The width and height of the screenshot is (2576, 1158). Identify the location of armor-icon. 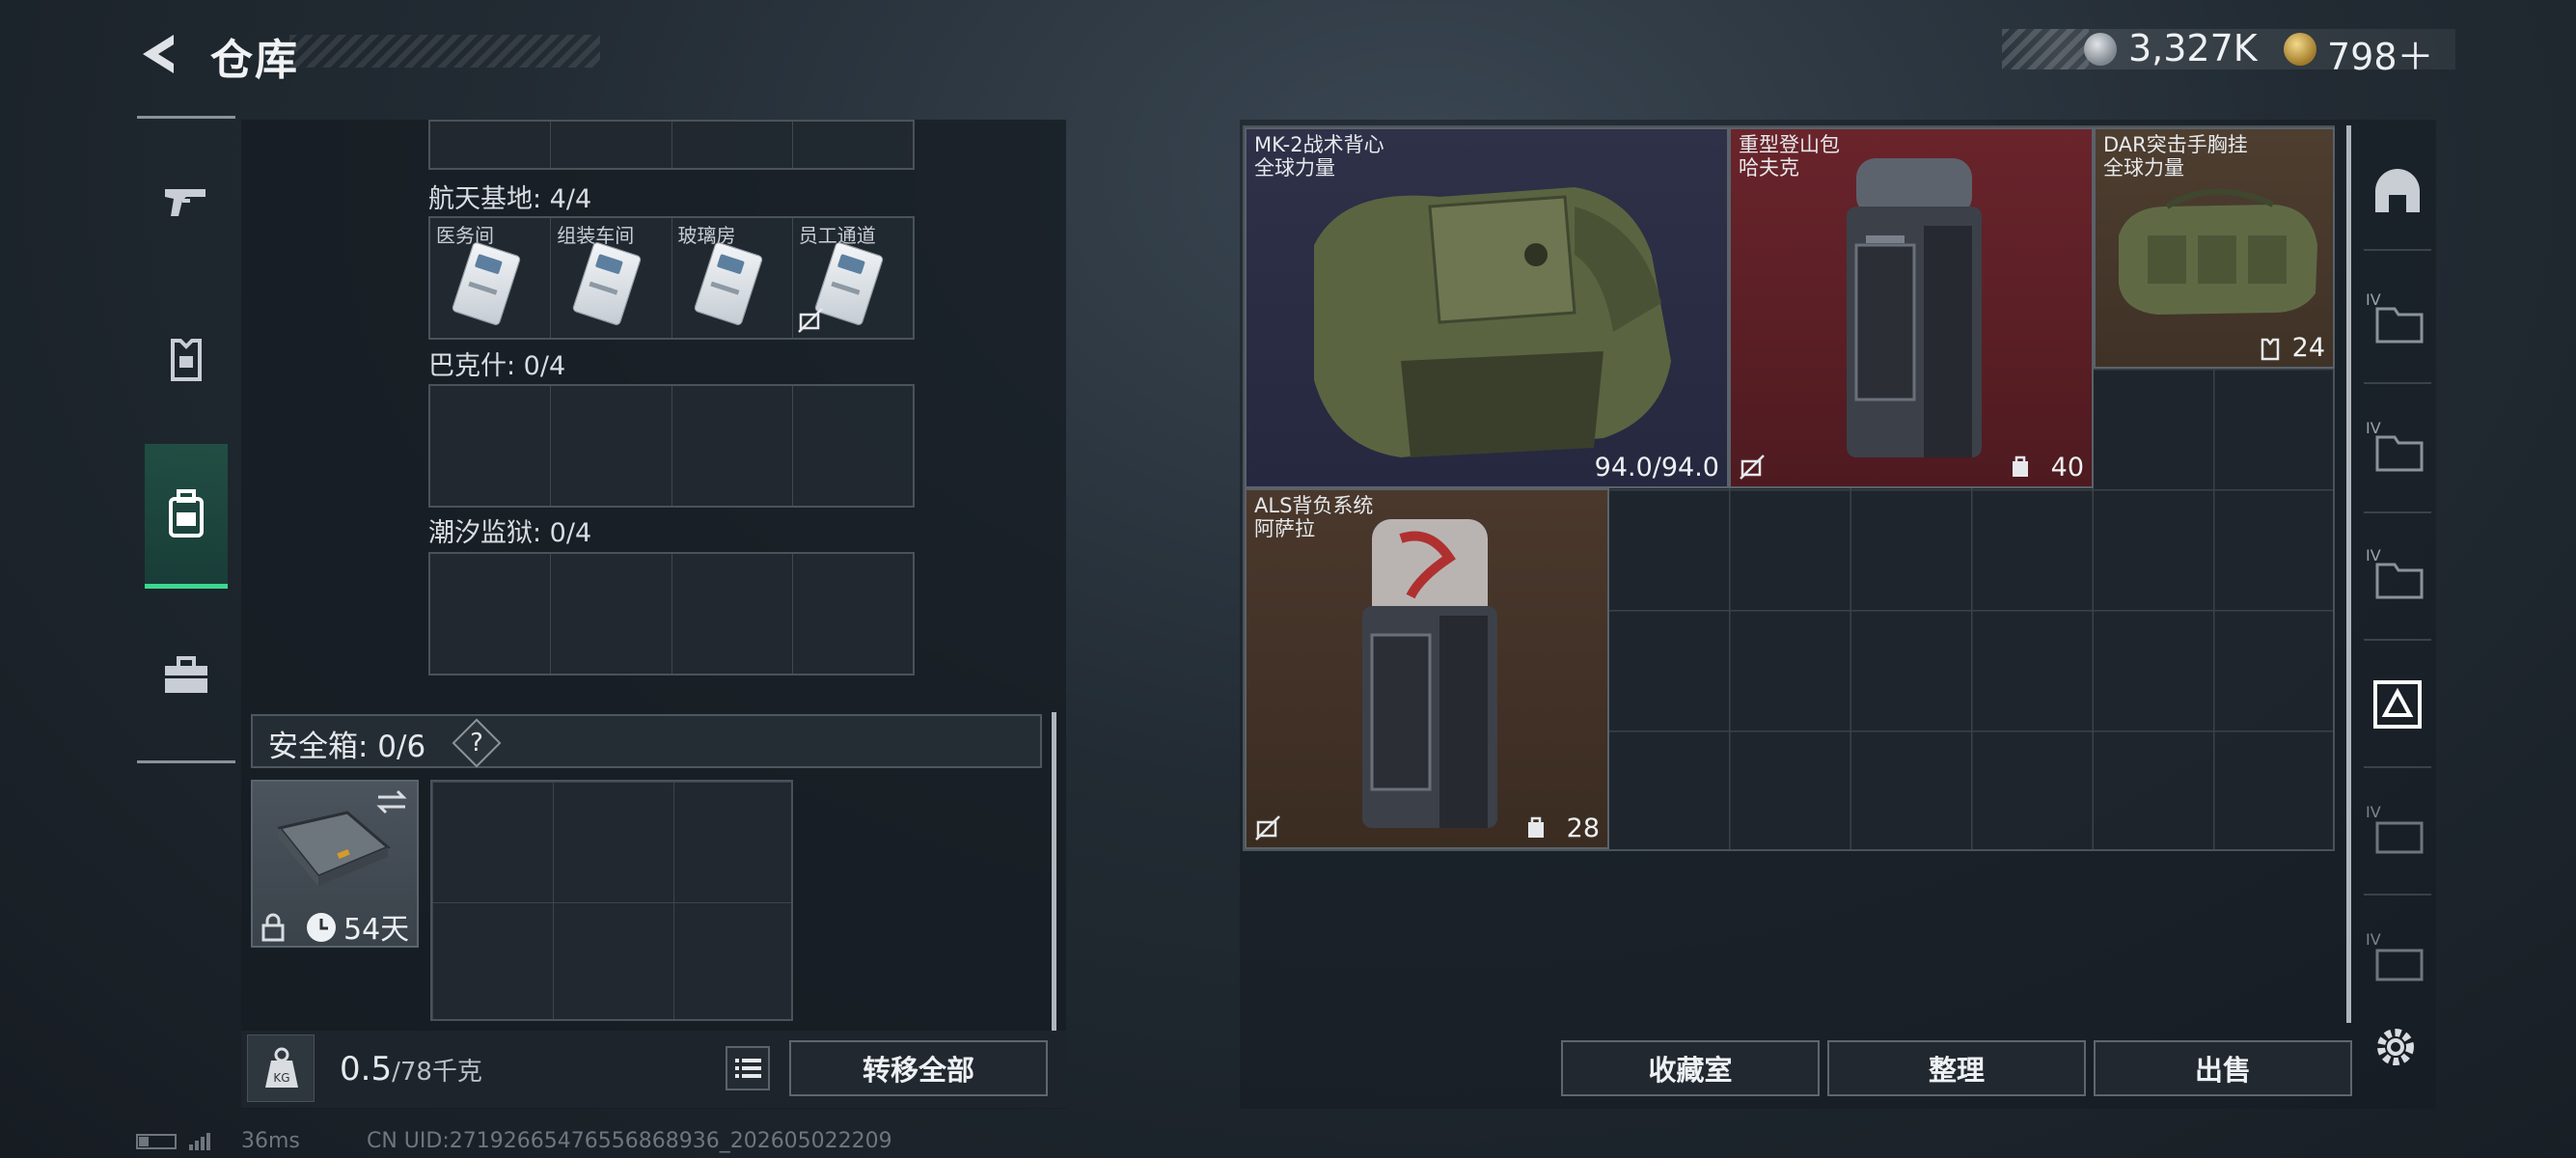
(186, 360).